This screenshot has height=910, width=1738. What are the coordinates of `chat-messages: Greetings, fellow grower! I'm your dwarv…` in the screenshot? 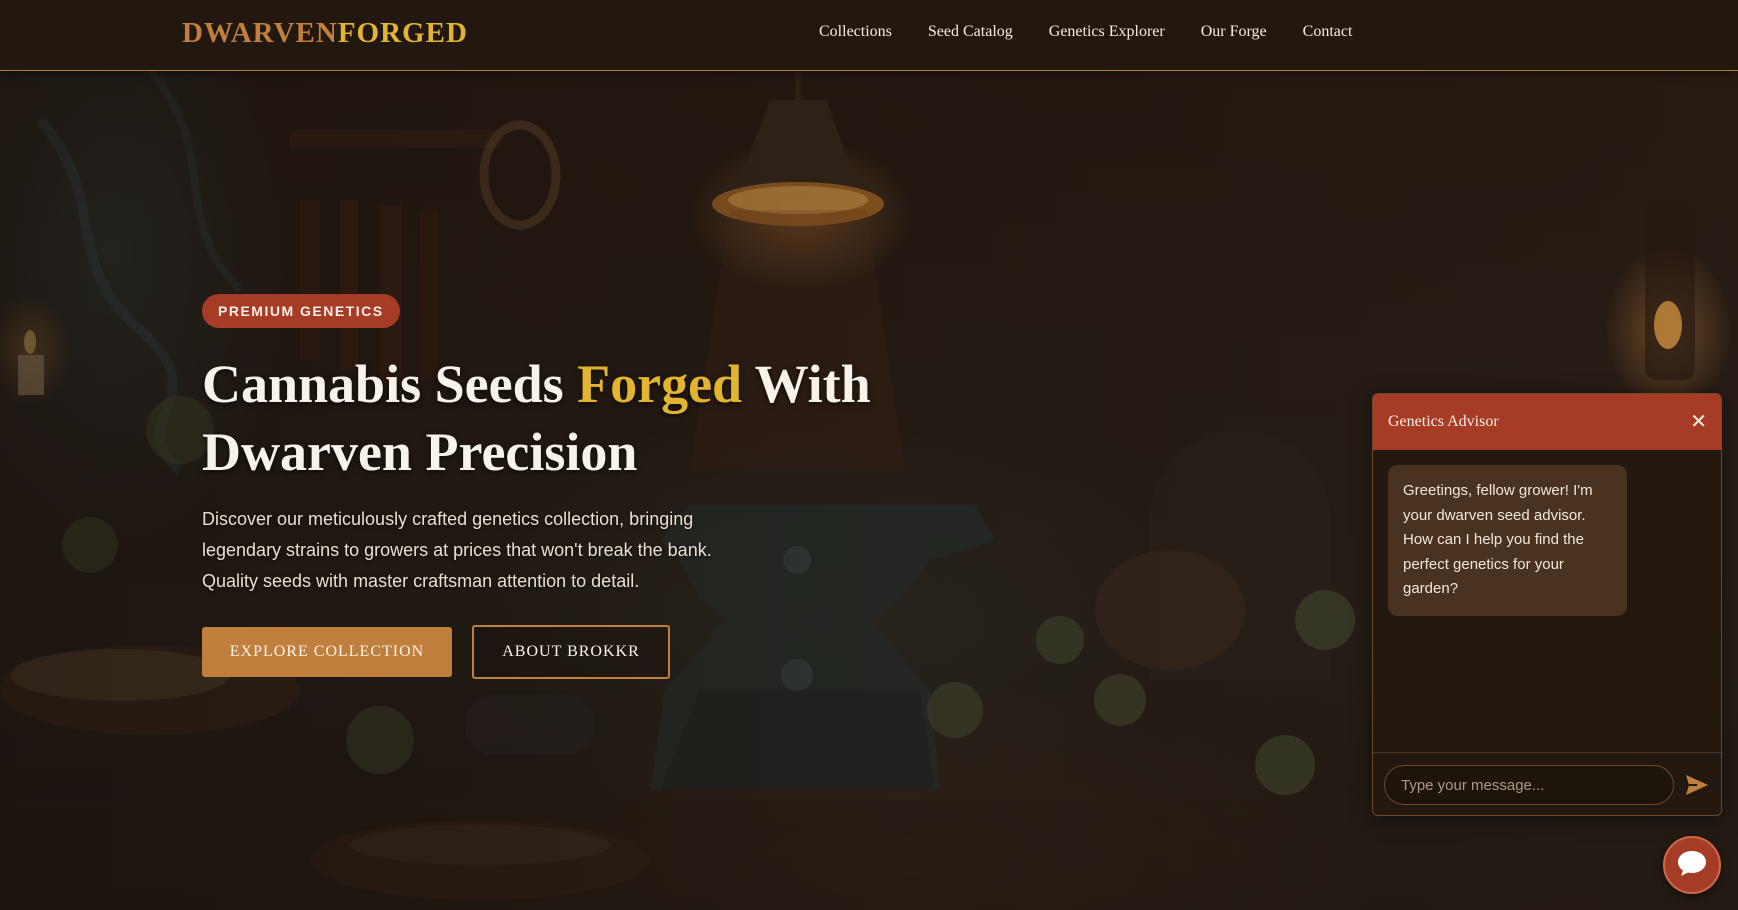 It's located at (1547, 603).